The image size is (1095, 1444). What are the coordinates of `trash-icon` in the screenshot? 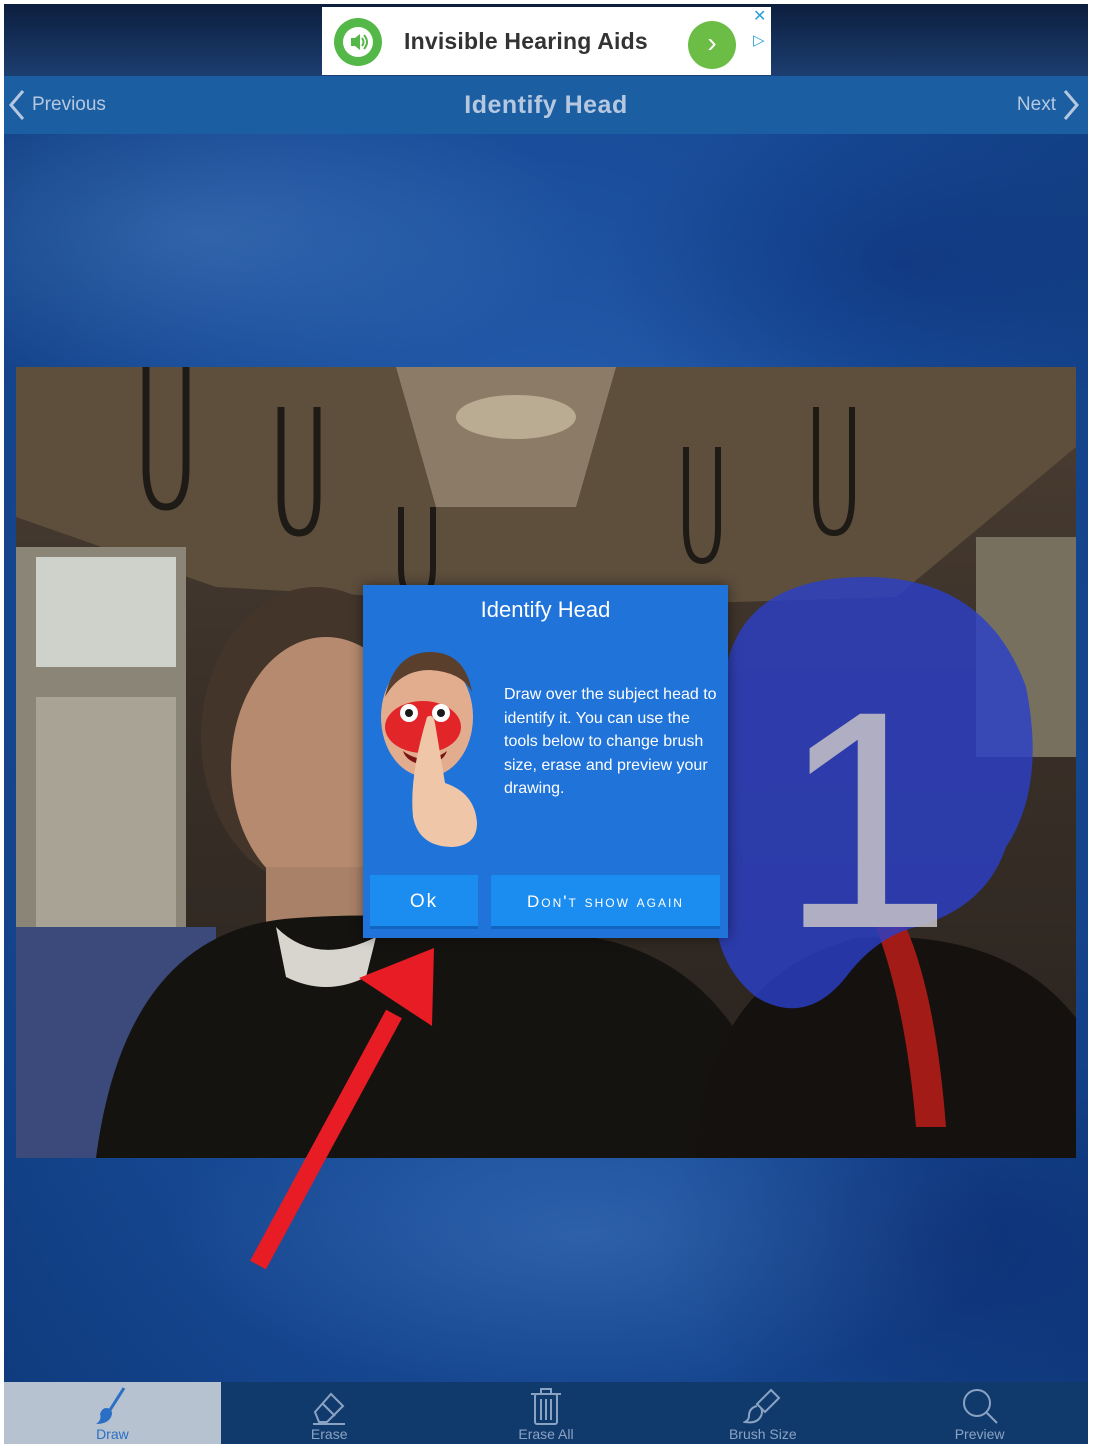 It's located at (545, 1406).